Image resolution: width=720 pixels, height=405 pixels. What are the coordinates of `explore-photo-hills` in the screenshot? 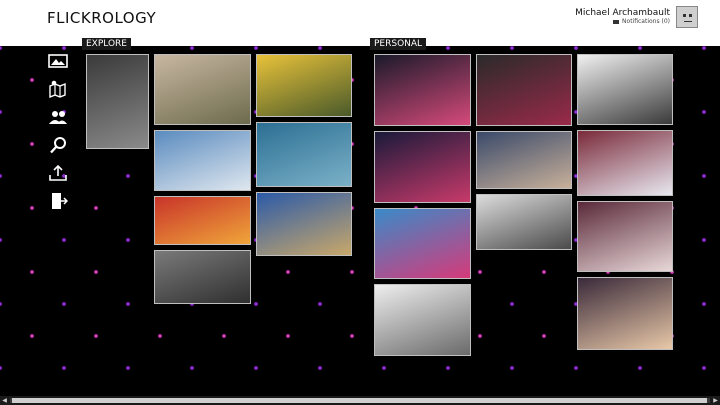 It's located at (202, 89).